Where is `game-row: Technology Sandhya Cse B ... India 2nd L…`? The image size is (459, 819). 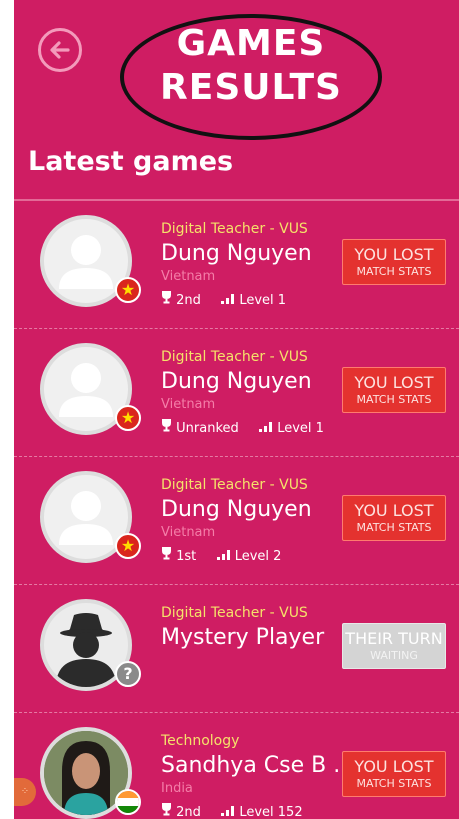
game-row: Technology Sandhya Cse B ... India 2nd L… is located at coordinates (236, 766).